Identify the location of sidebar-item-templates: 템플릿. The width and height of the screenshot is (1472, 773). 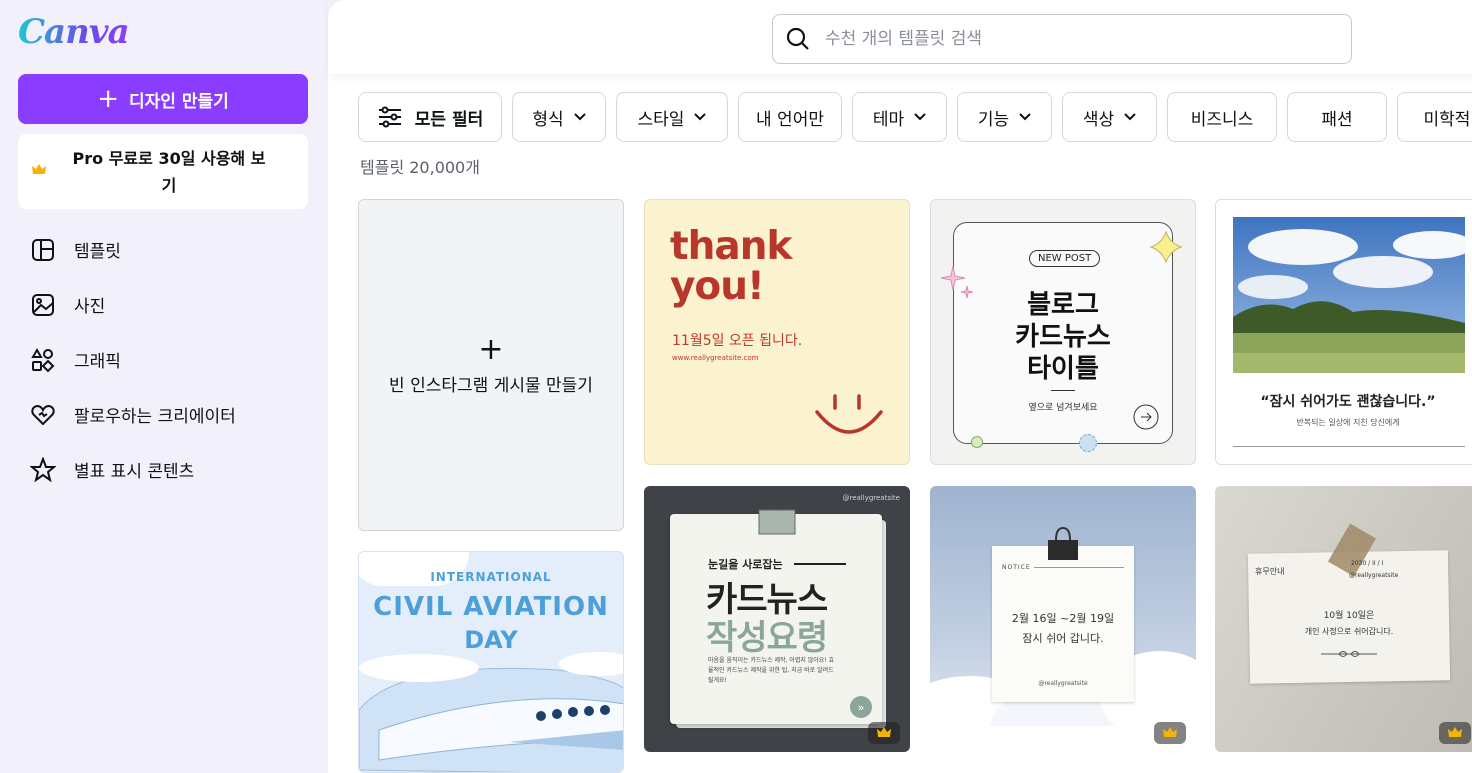
(168, 249).